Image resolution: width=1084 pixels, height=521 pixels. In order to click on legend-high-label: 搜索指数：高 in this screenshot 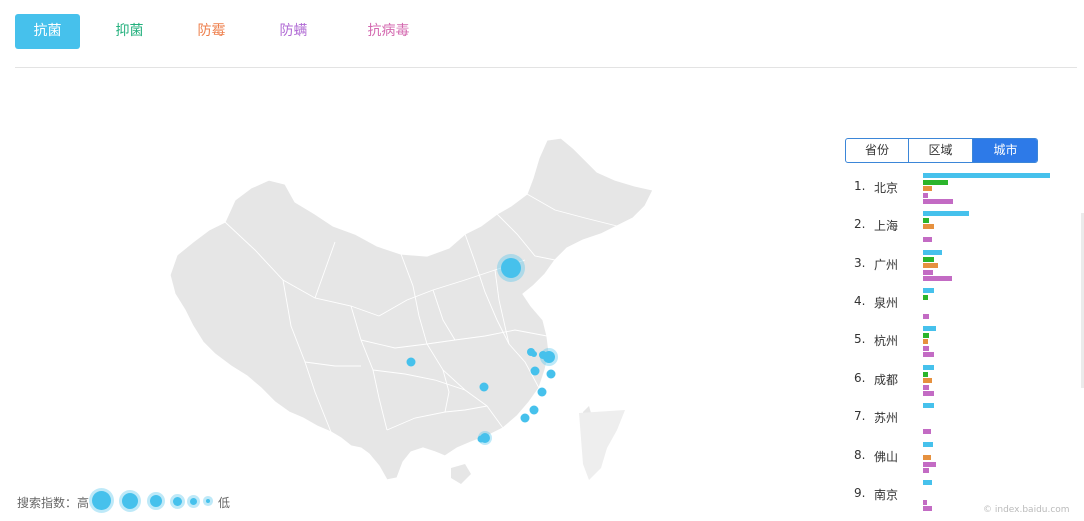, I will do `click(53, 503)`.